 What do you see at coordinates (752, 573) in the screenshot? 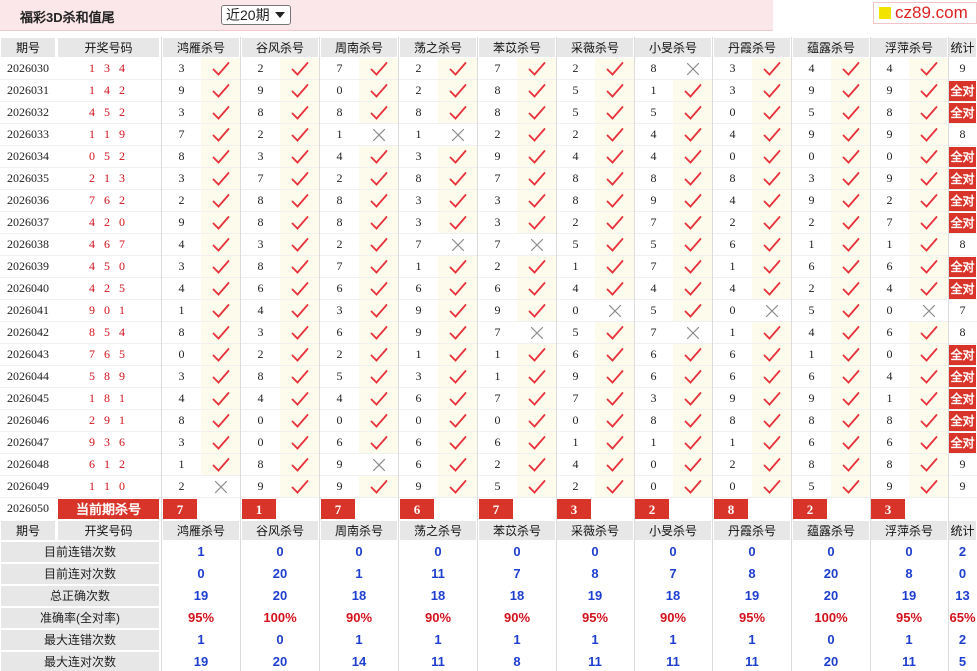
I see `stat-value: 8` at bounding box center [752, 573].